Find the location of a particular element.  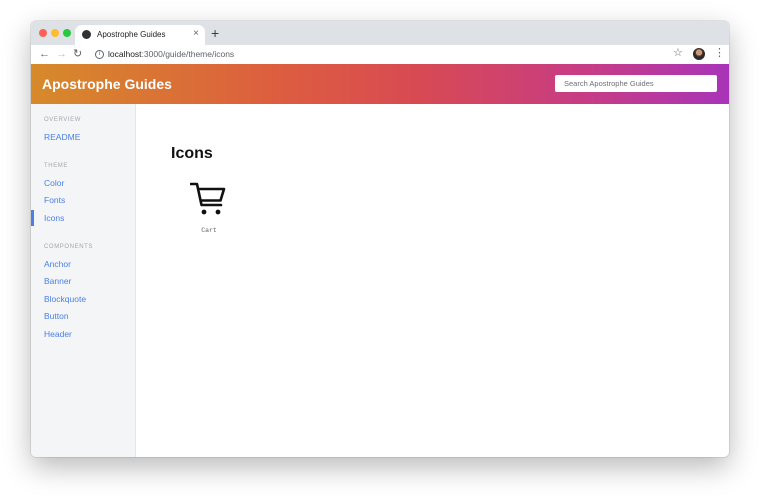

site-header: Apostrophe Guides is located at coordinates (380, 84).